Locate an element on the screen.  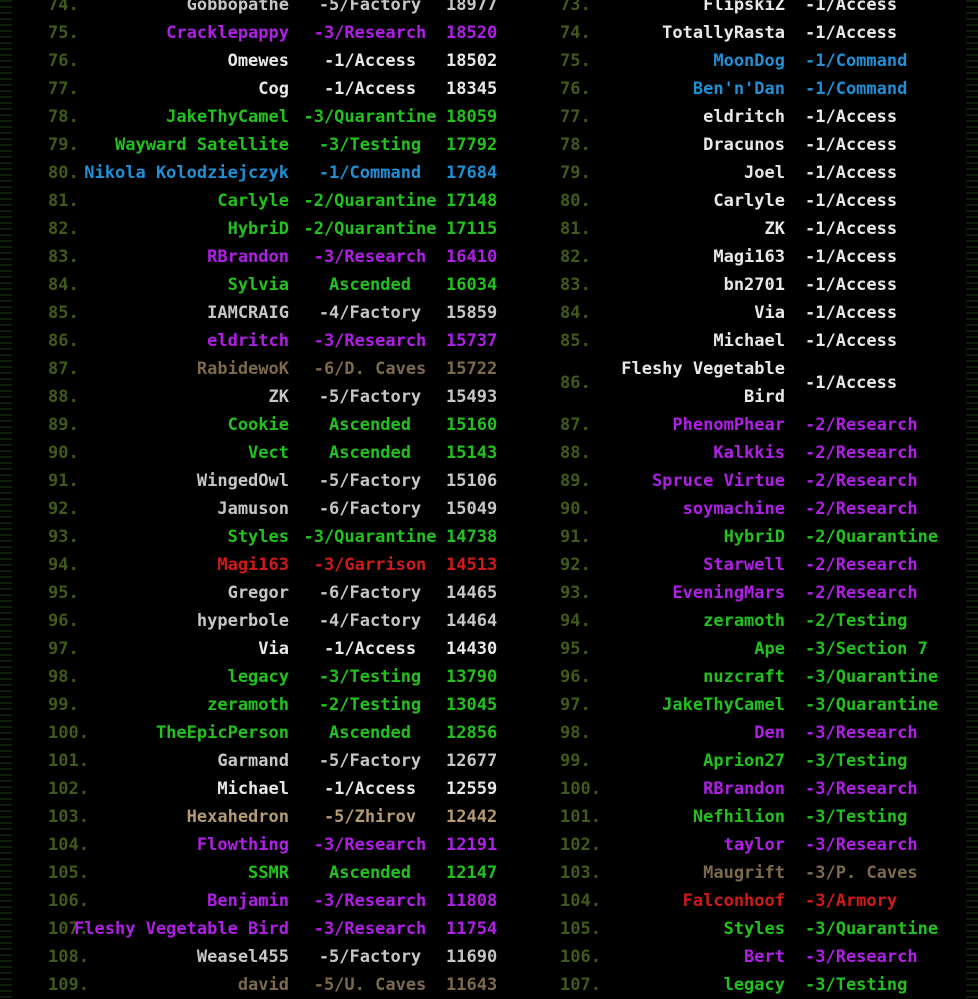
leaderboard-row: 98. legacy -3/Testing 13790 is located at coordinates (250, 677).